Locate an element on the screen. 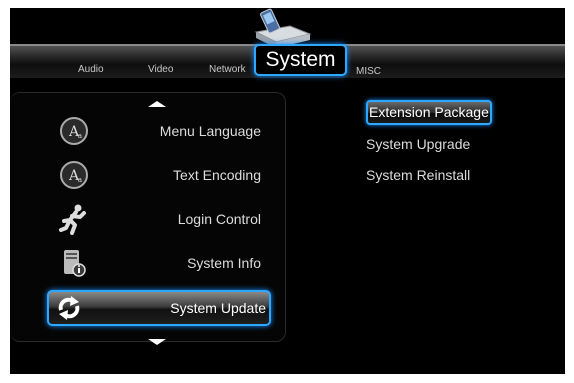 Image resolution: width=574 pixels, height=383 pixels. submenu-item-system-reinstall: System Reinstall is located at coordinates (418, 175).